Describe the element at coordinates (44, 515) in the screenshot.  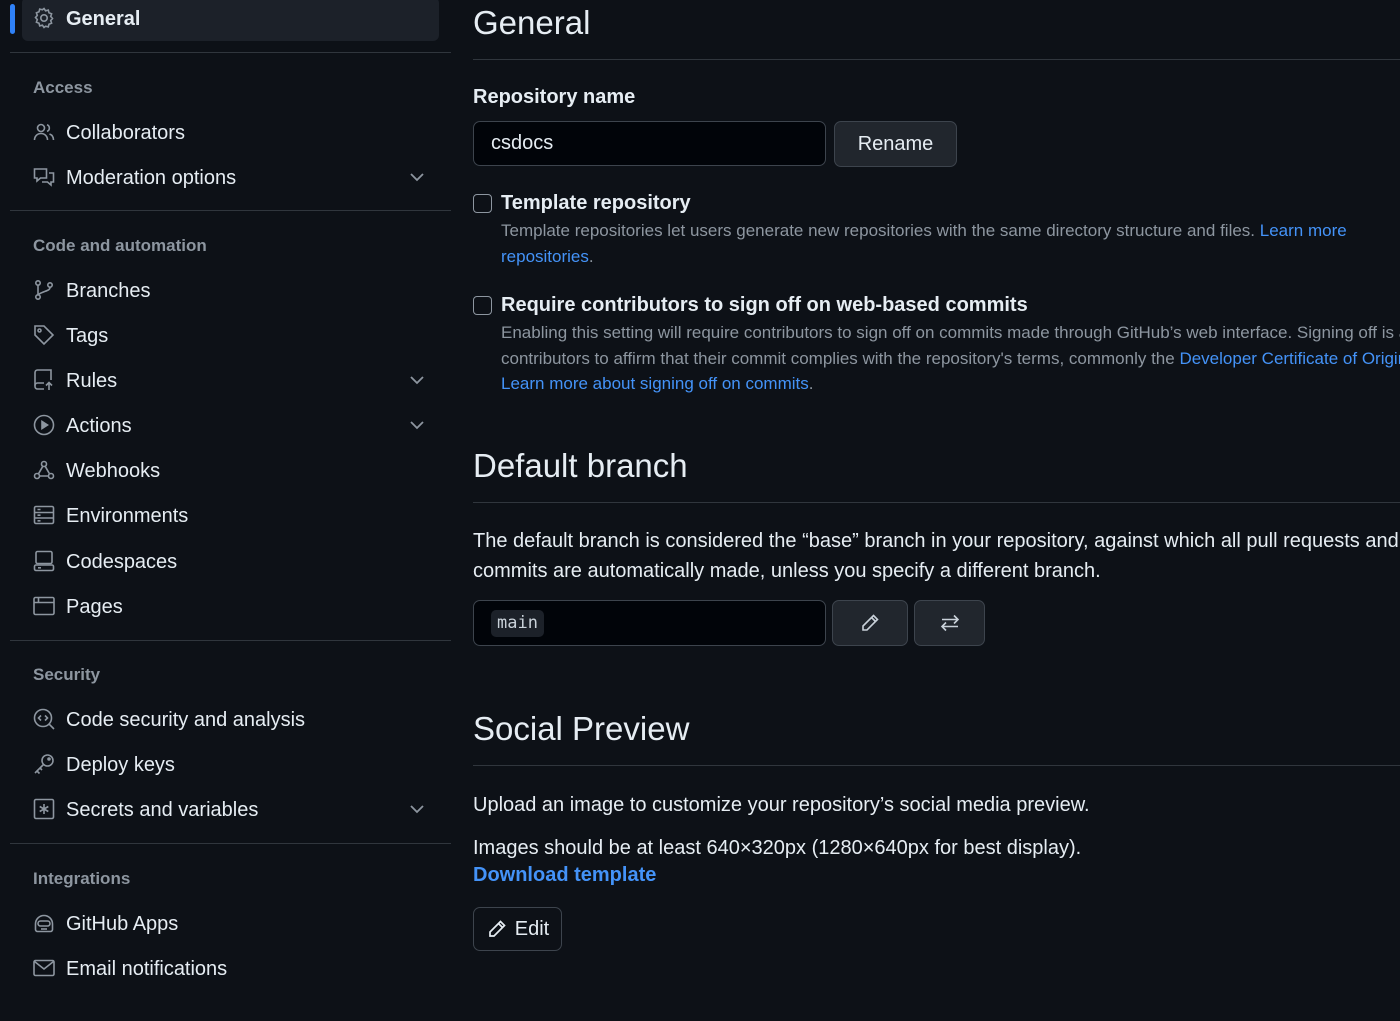
I see `server-icon` at that location.